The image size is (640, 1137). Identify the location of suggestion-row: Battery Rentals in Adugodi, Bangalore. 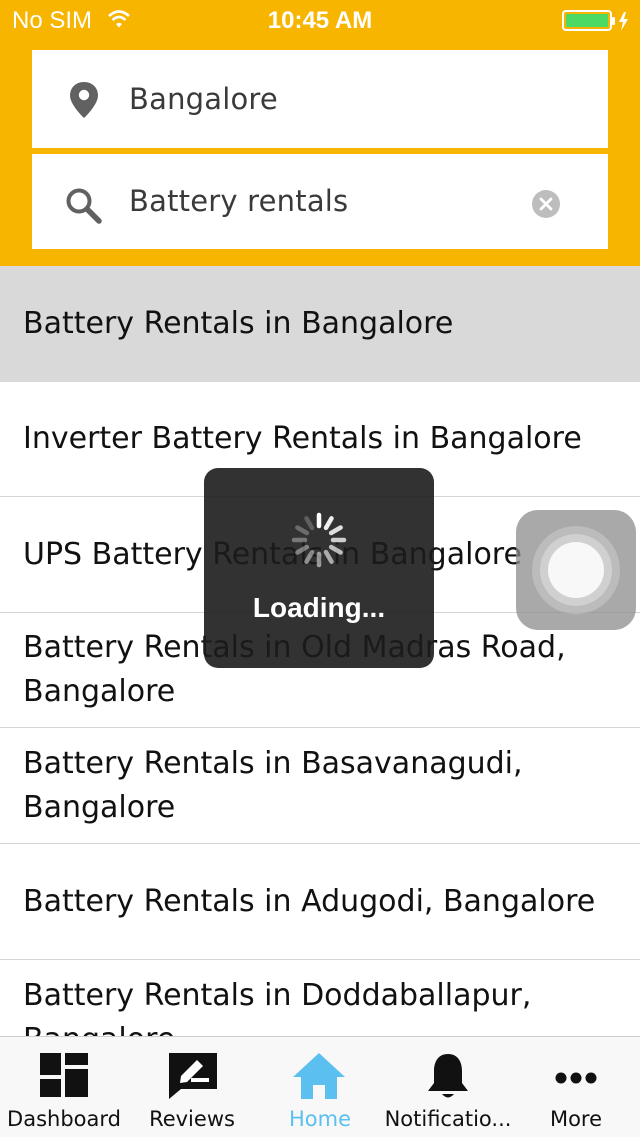
(320, 902).